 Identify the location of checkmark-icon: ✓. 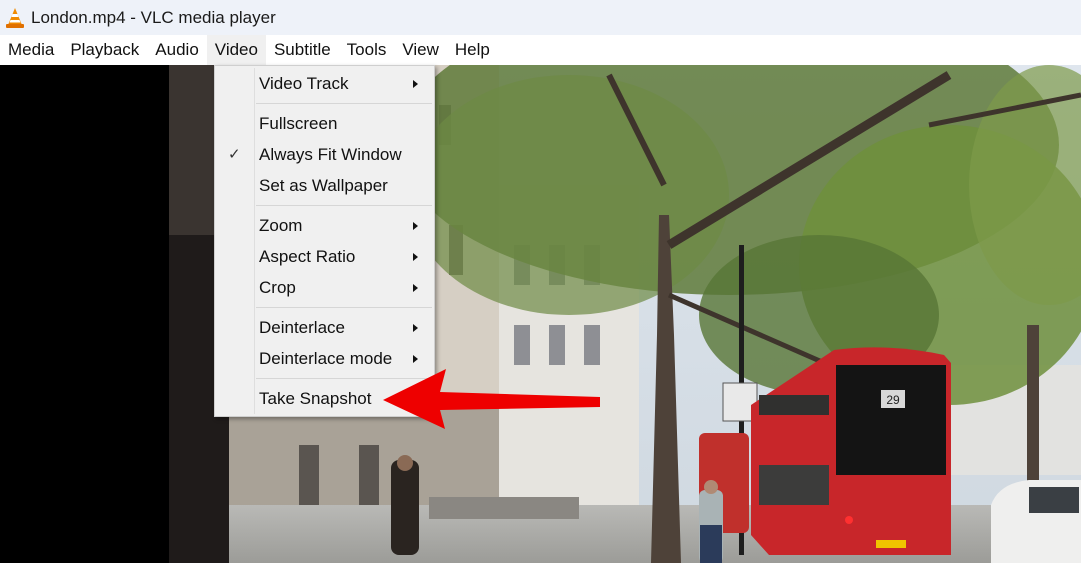
(234, 154).